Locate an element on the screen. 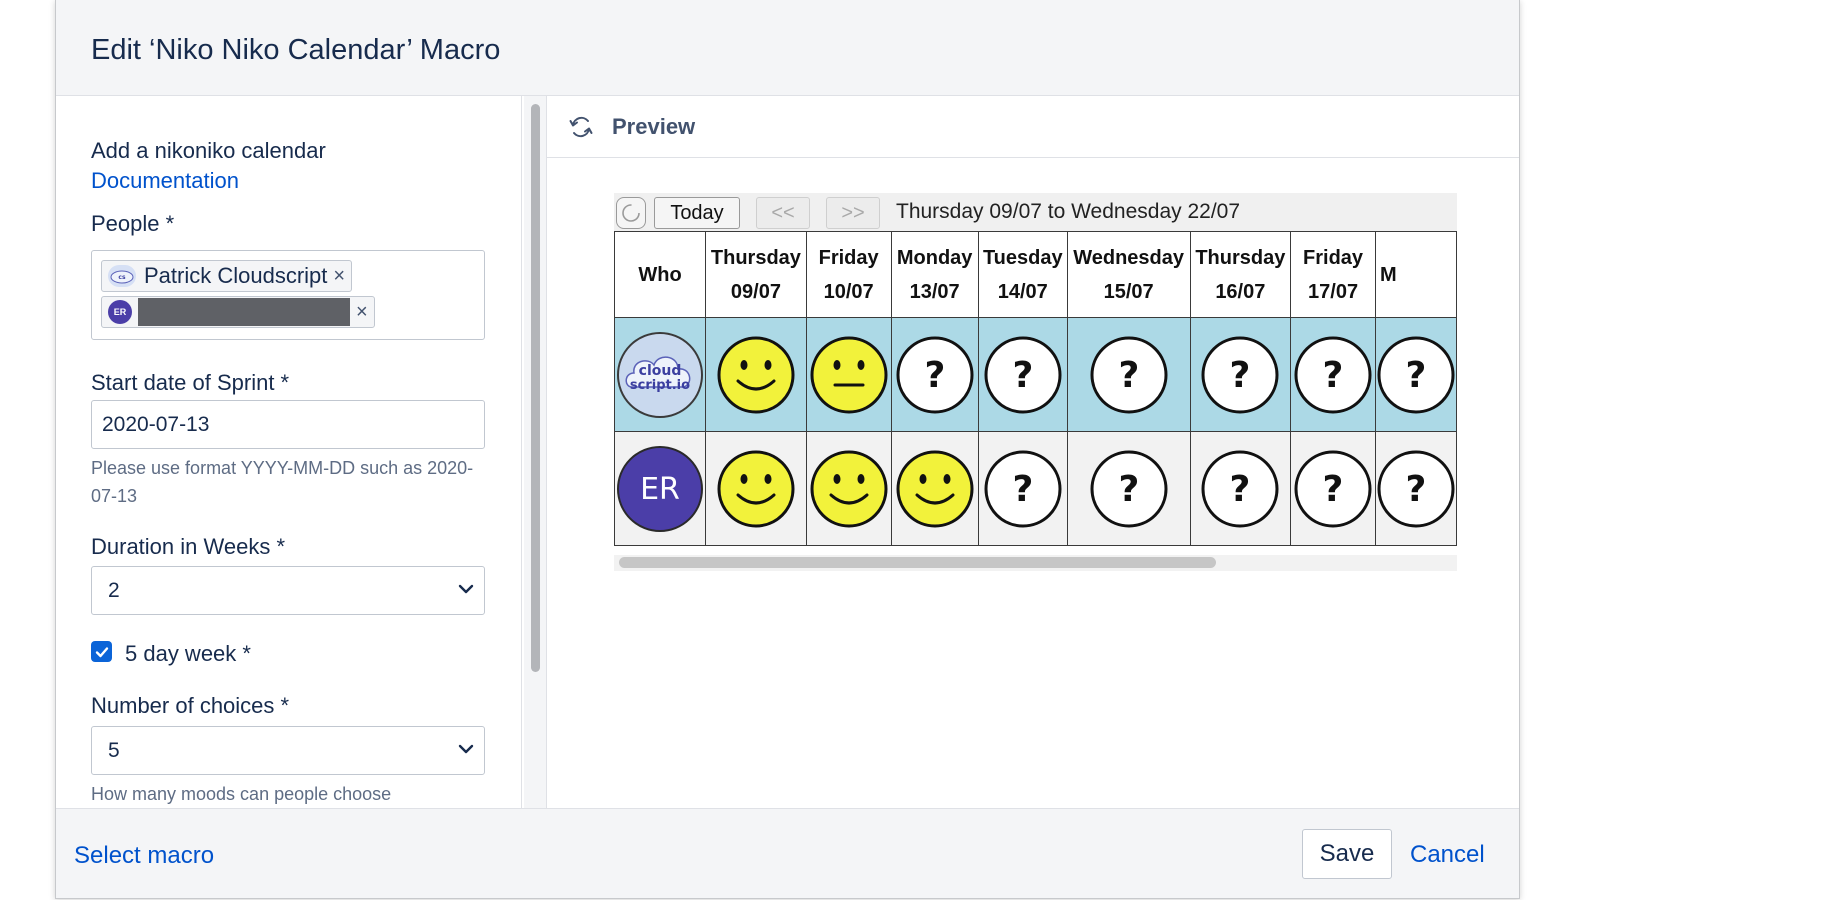 The height and width of the screenshot is (900, 1840). day-header: Tuesday 14/07 is located at coordinates (1022, 274).